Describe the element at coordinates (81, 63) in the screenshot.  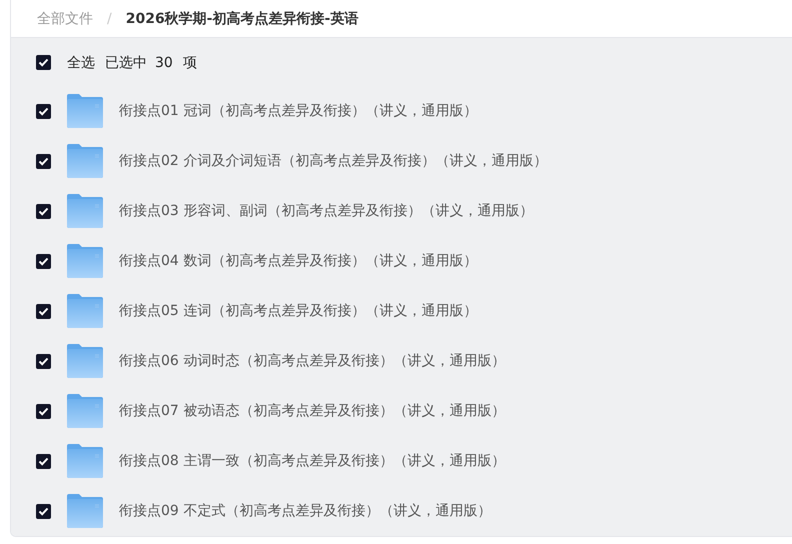
I see `select-all-label: 全选` at that location.